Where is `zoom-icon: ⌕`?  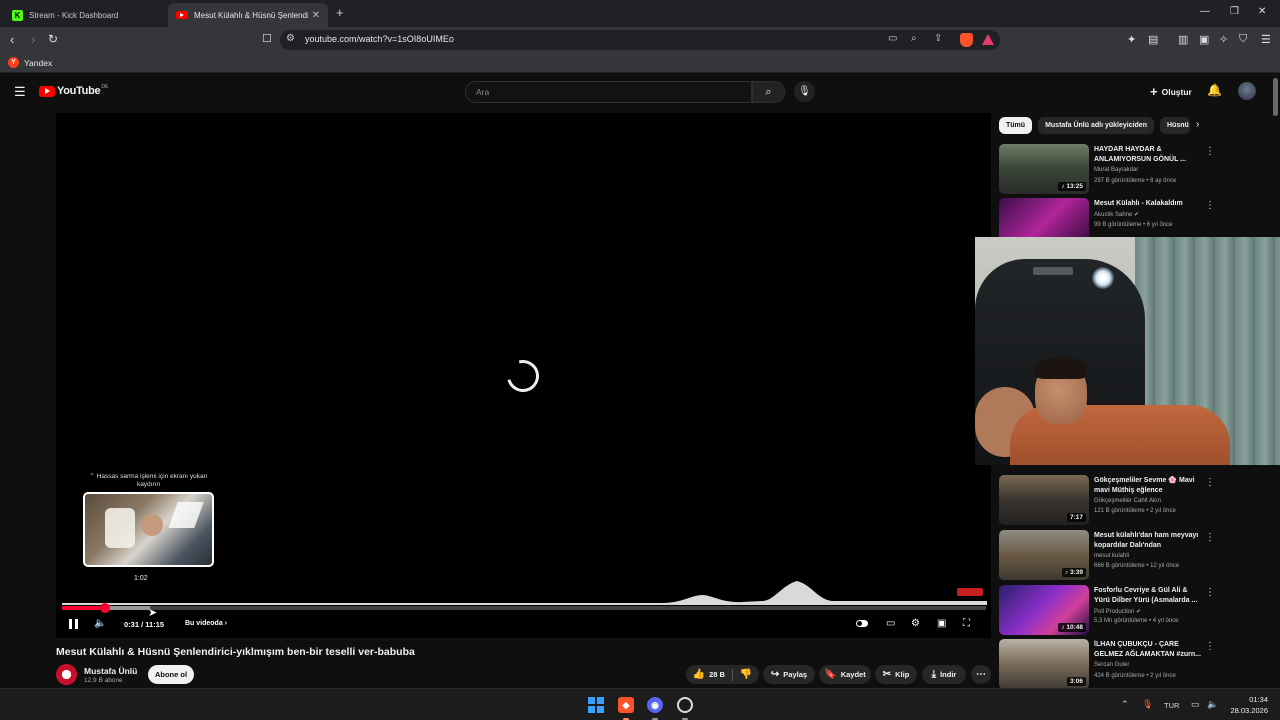 zoom-icon: ⌕ is located at coordinates (914, 38).